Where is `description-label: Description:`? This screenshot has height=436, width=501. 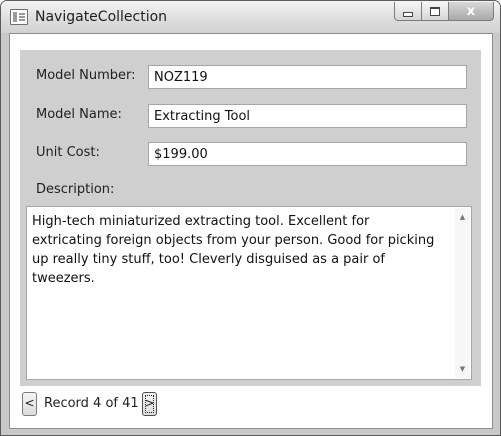 description-label: Description: is located at coordinates (75, 189).